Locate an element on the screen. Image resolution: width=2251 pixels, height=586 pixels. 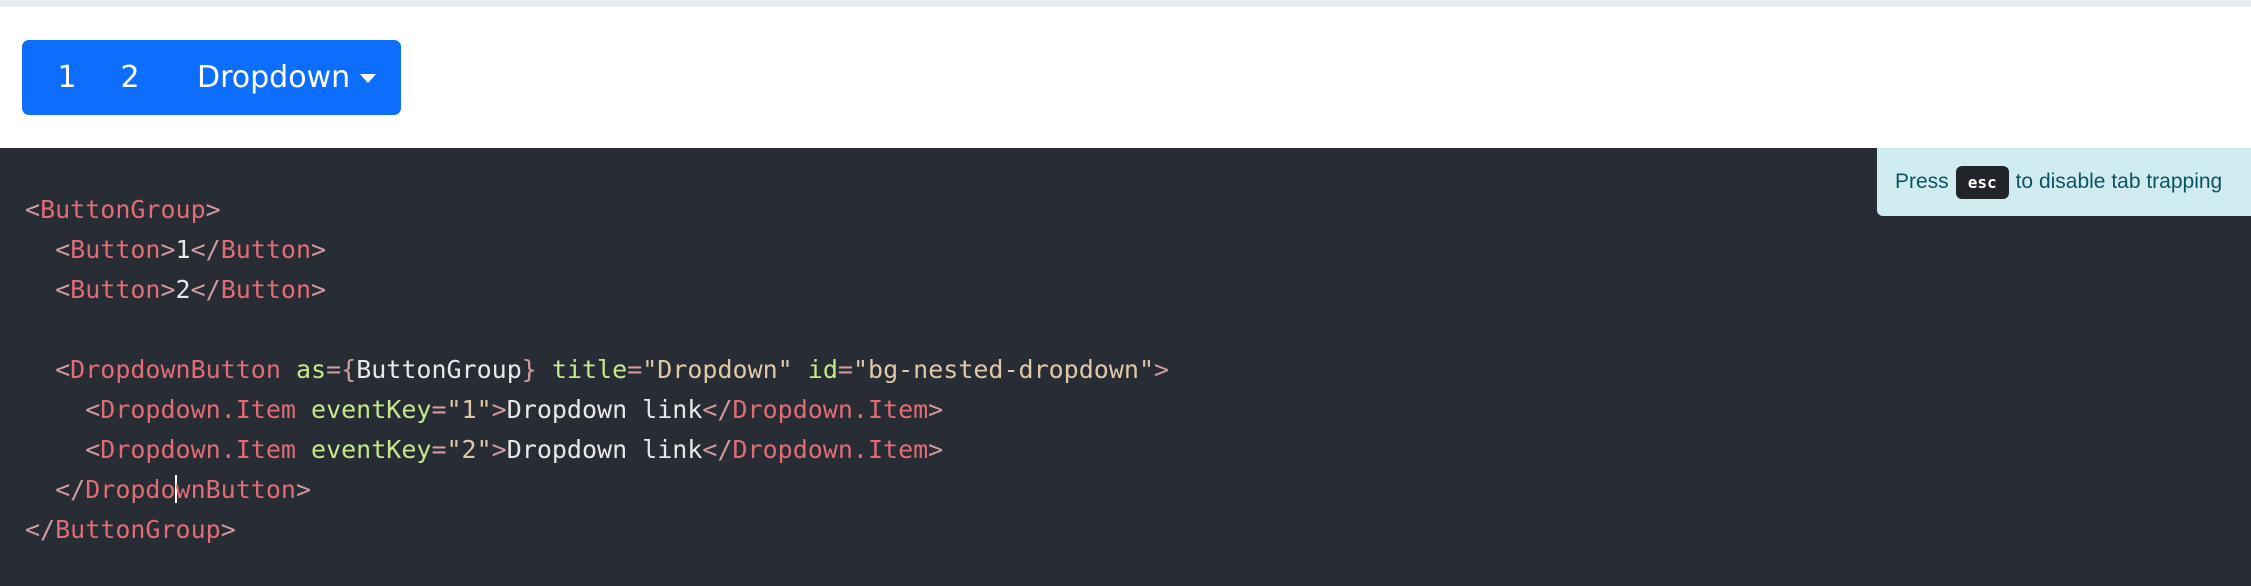
esc-key-badge: esc is located at coordinates (1982, 182).